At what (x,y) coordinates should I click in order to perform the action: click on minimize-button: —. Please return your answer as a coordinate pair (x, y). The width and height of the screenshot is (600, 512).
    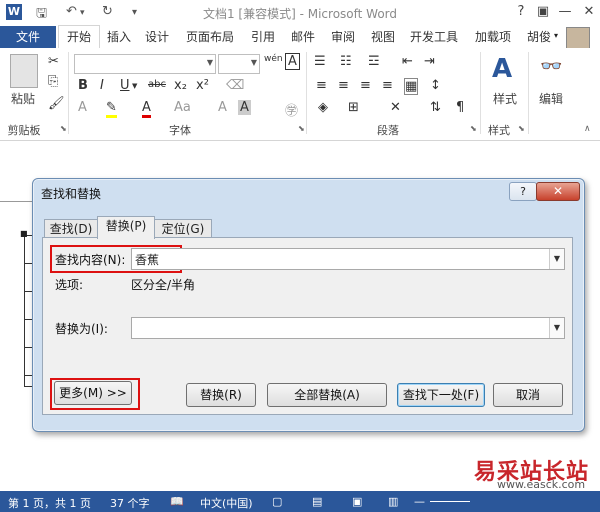
    Looking at the image, I should click on (565, 12).